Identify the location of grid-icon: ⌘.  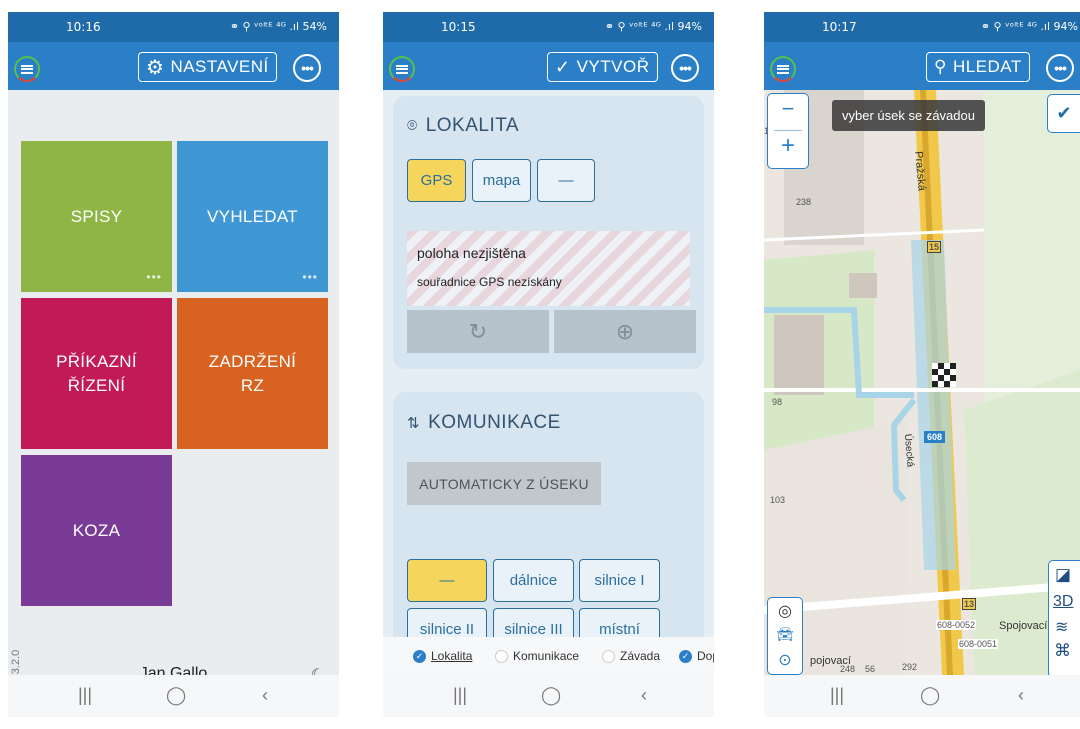
(1062, 651).